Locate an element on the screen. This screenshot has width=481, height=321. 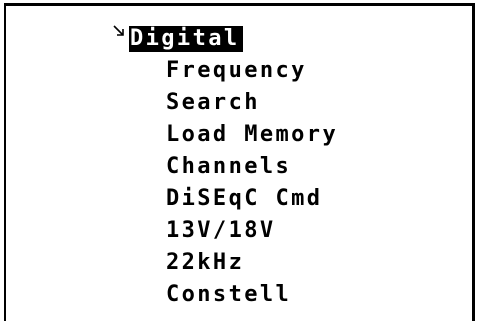
menu-item-digital: Digital is located at coordinates (186, 39).